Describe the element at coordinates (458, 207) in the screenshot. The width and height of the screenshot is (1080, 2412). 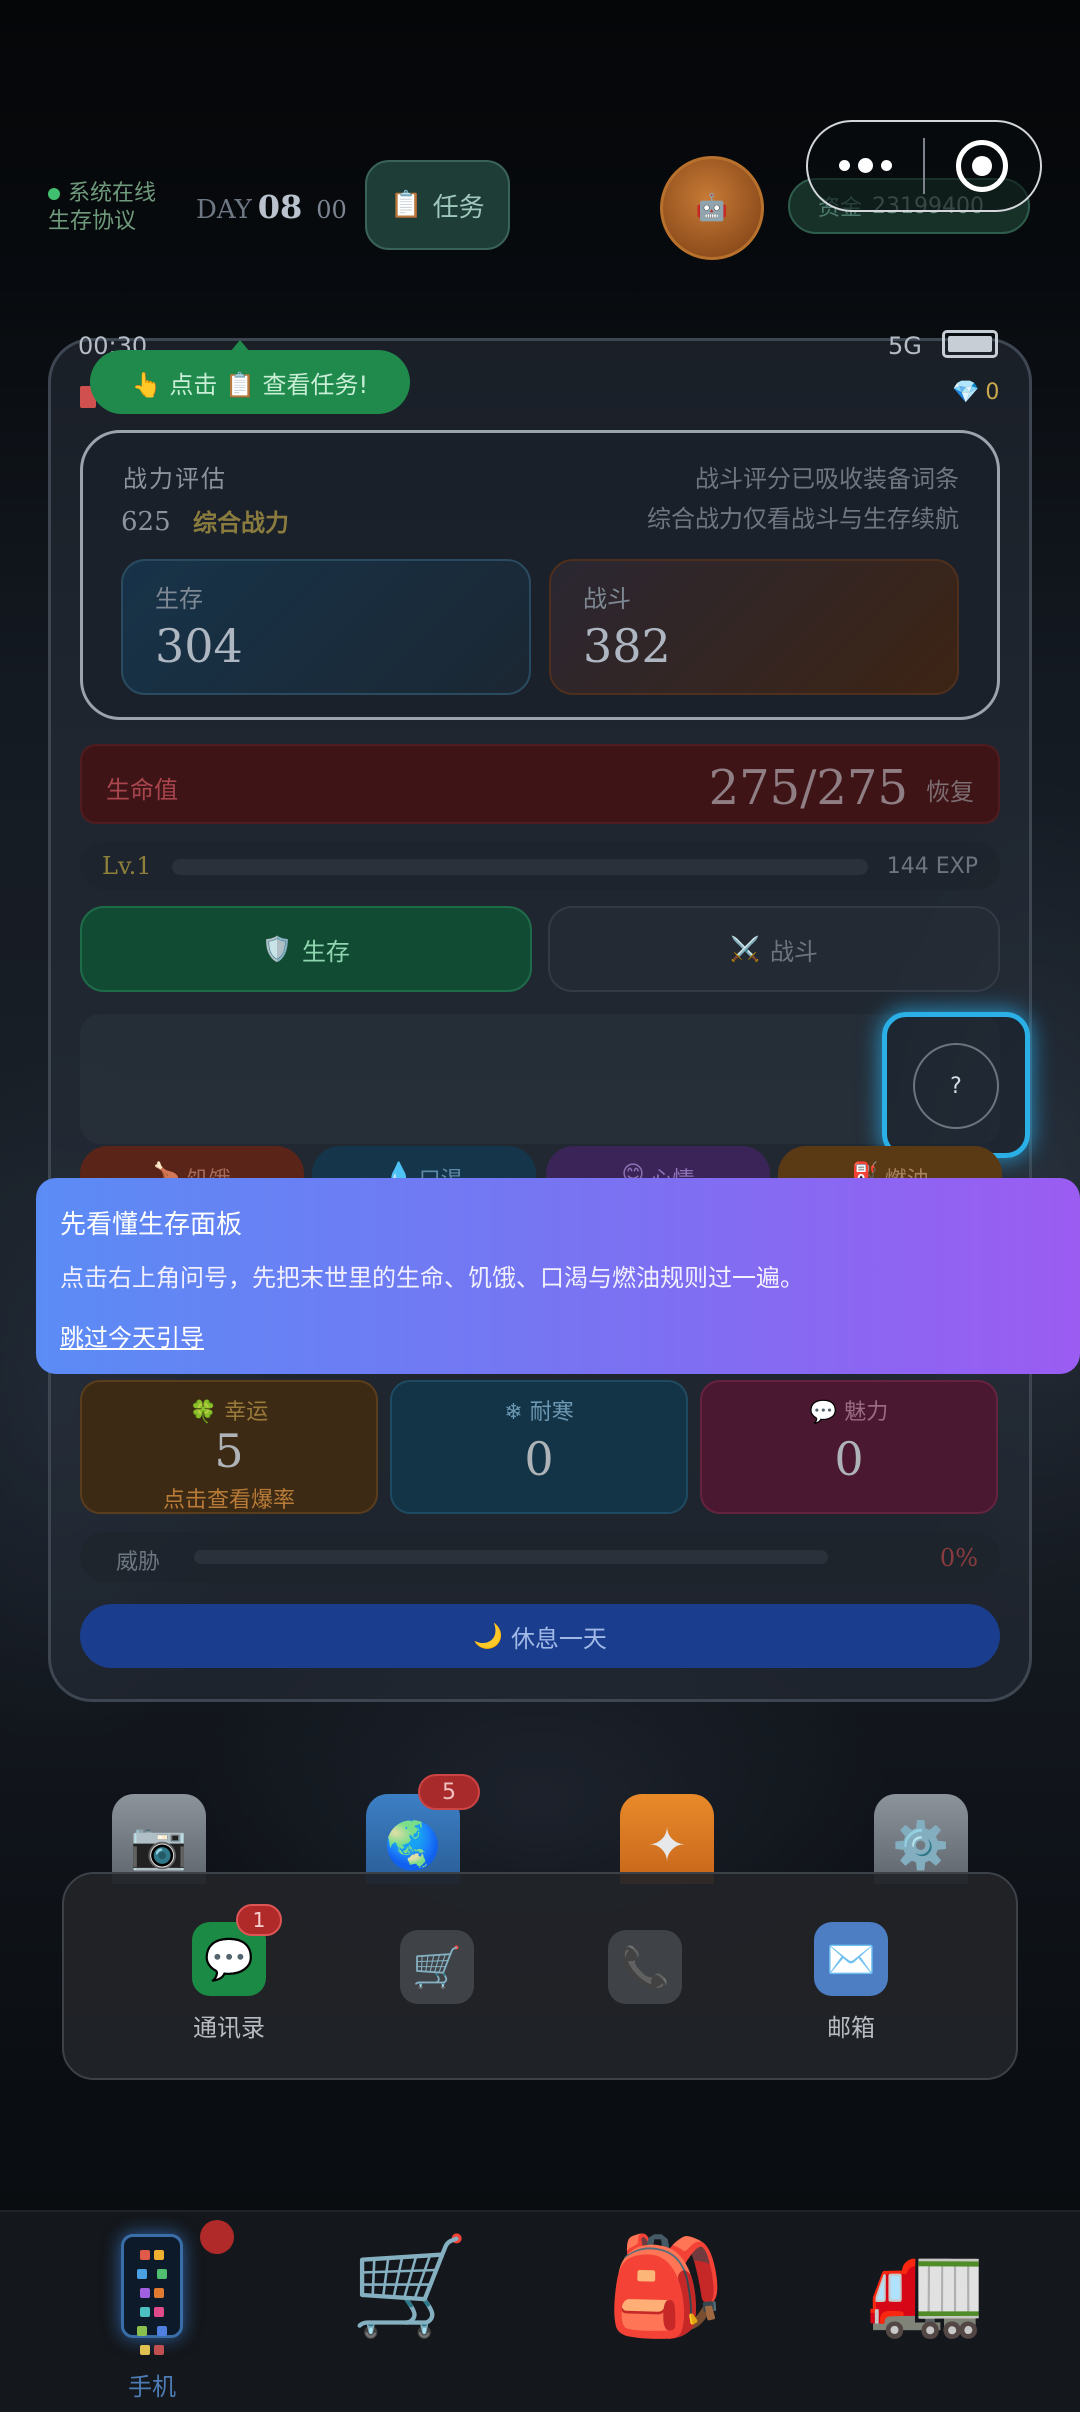
I see `task-label: 任务` at that location.